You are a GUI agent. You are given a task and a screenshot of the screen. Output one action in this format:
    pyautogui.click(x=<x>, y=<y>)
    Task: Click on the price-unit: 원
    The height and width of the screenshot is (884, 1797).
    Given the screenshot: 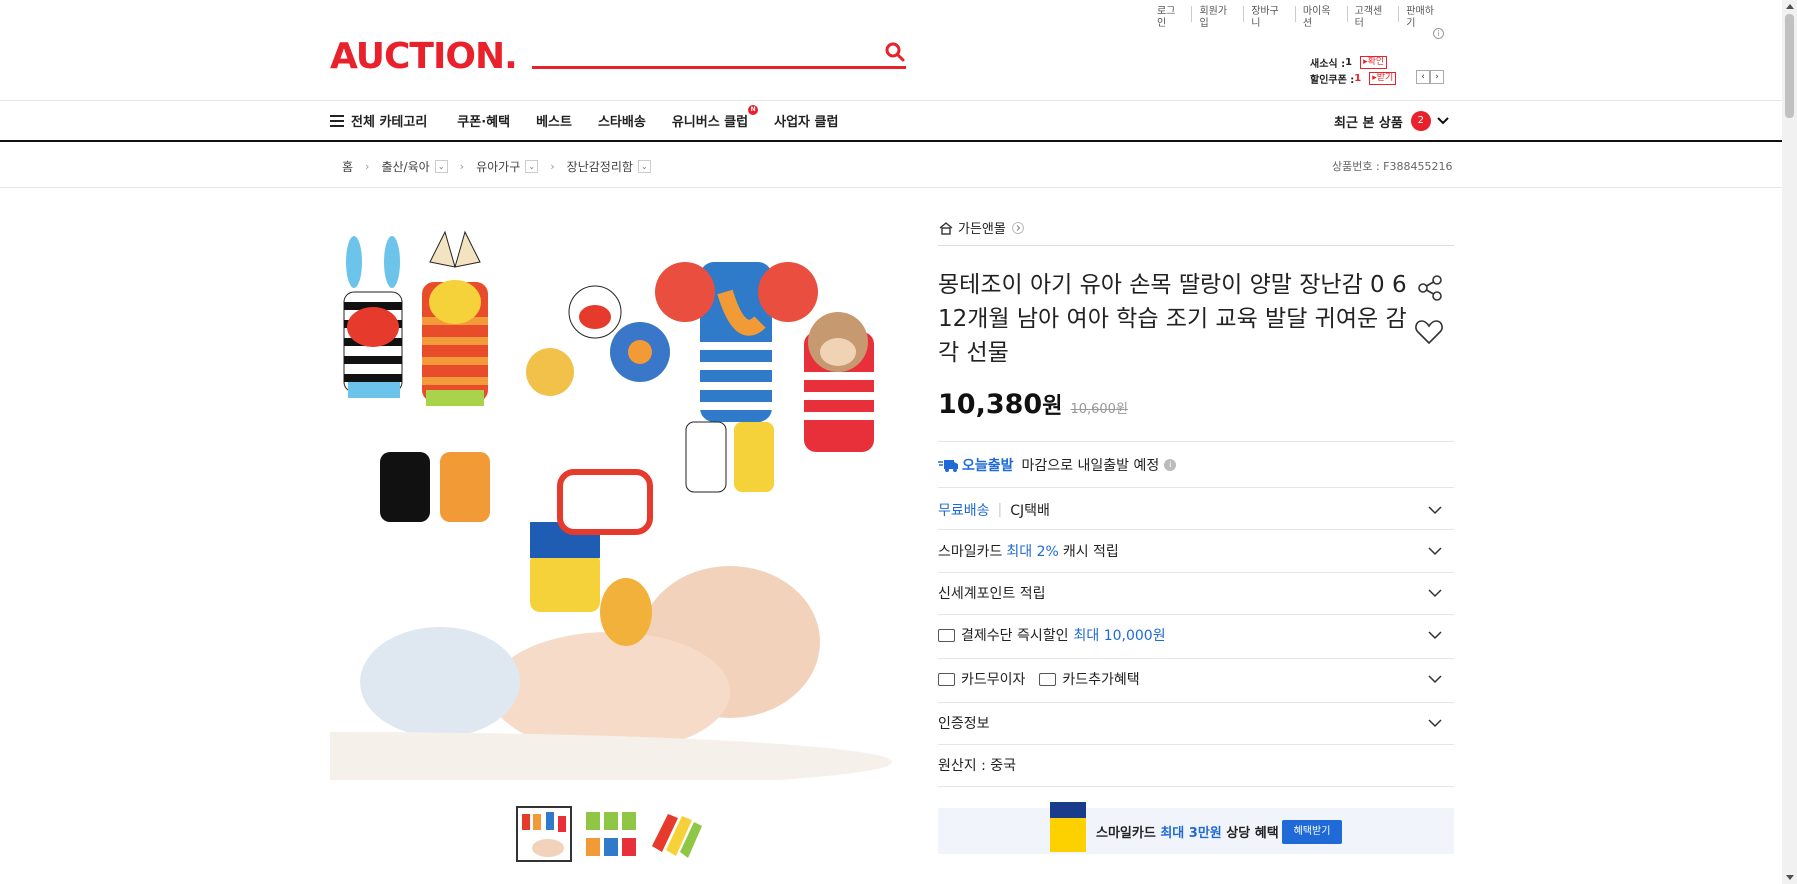 What is the action you would take?
    pyautogui.click(x=1052, y=406)
    